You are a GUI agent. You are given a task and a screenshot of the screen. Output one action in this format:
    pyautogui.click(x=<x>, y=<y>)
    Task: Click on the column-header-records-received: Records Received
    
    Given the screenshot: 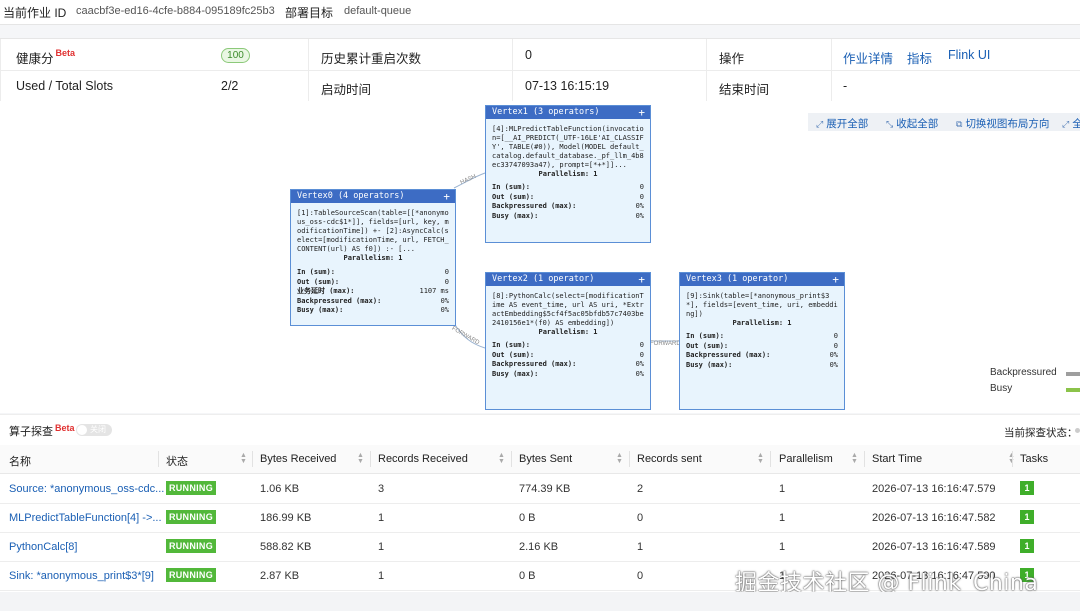 What is the action you would take?
    pyautogui.click(x=423, y=459)
    